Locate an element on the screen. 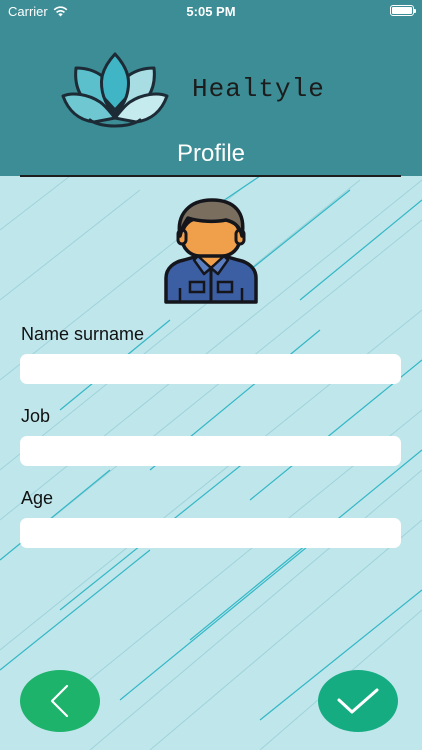 This screenshot has width=422, height=750. confirm-button is located at coordinates (358, 701).